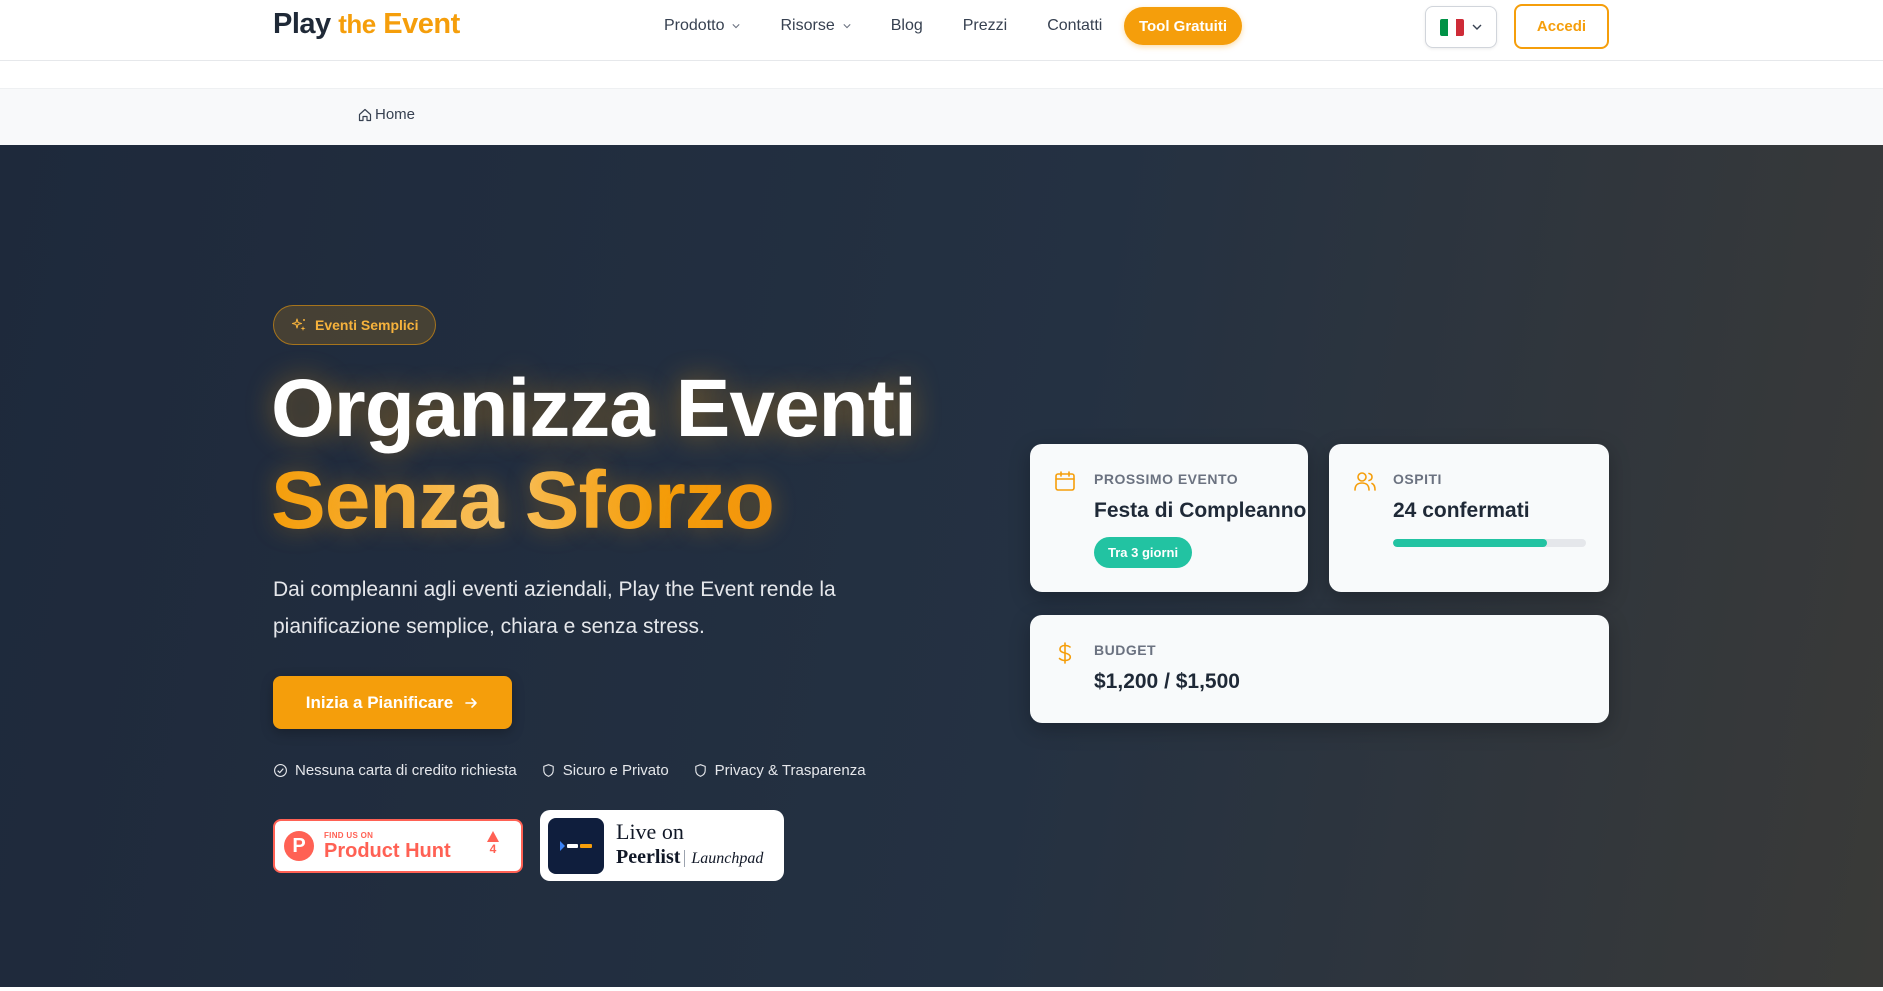  I want to click on hero-title-line1: Organizza Eventi, so click(594, 408).